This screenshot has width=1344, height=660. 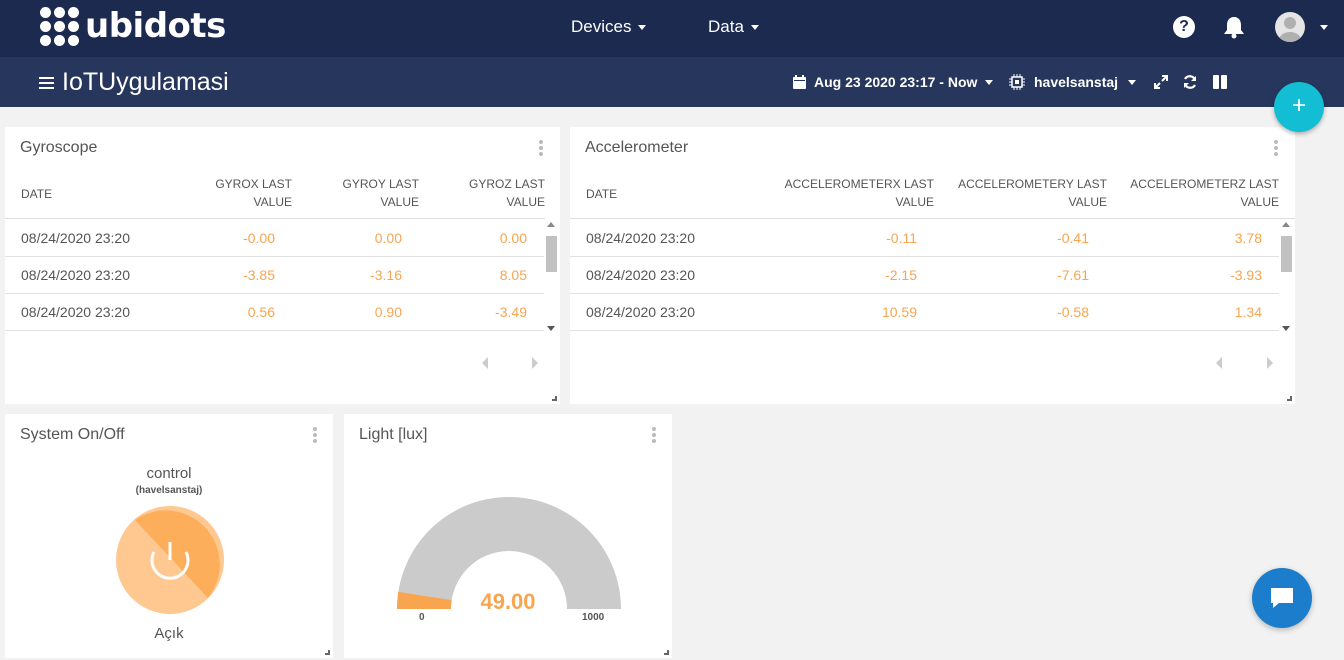 I want to click on row-gyroz: -3.49, so click(x=511, y=312).